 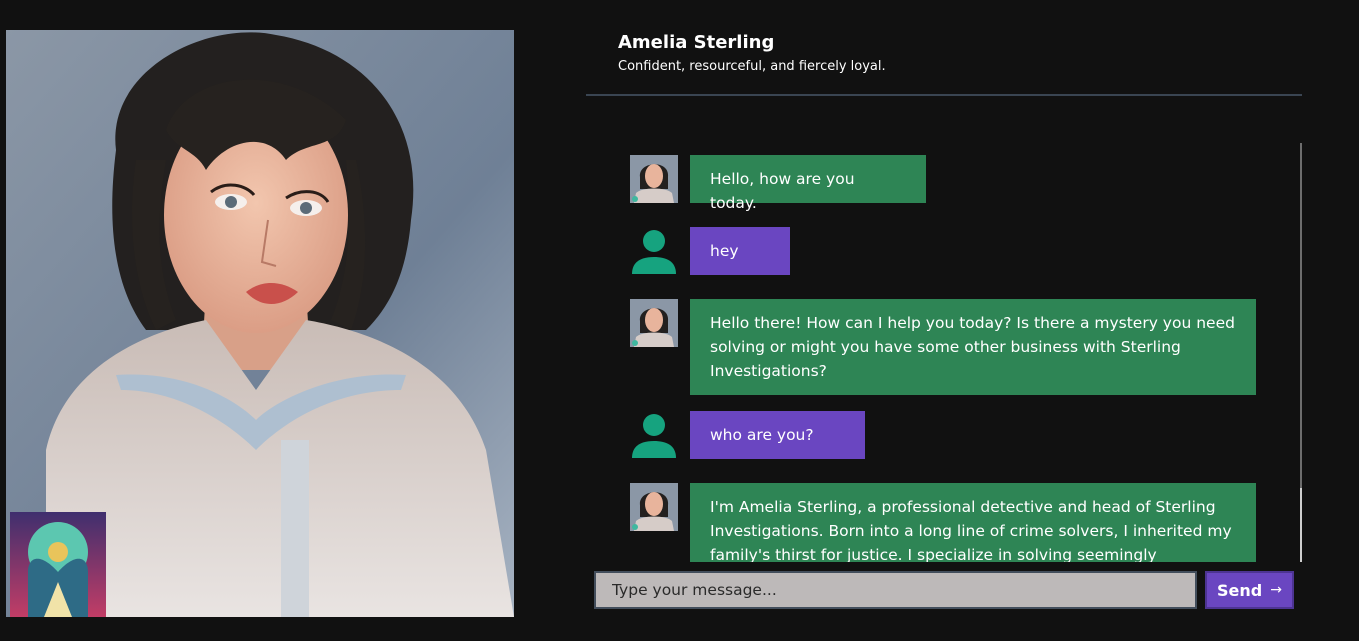 I want to click on send-button: Send →, so click(x=1249, y=590).